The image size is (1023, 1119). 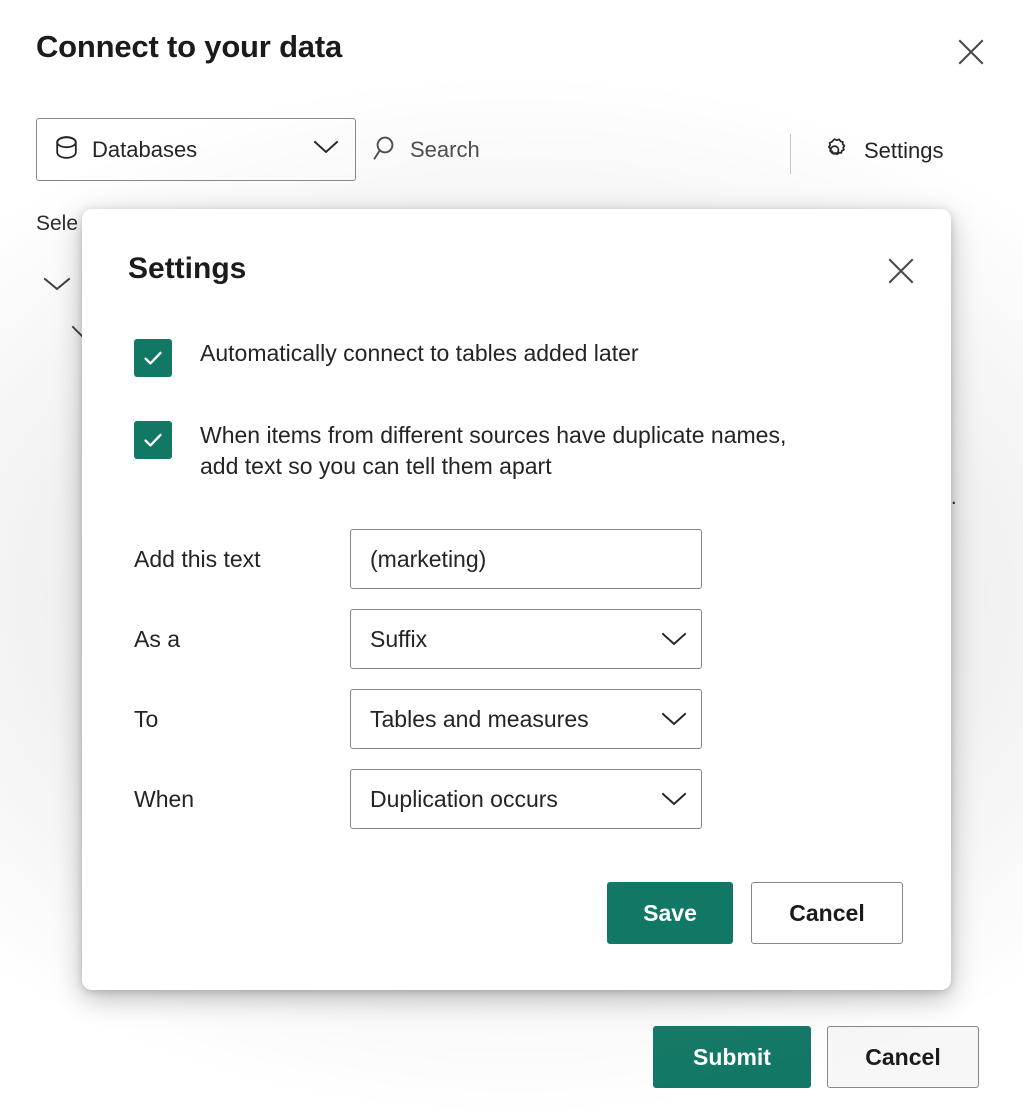 I want to click on to-value: Tables and measures, so click(x=479, y=718).